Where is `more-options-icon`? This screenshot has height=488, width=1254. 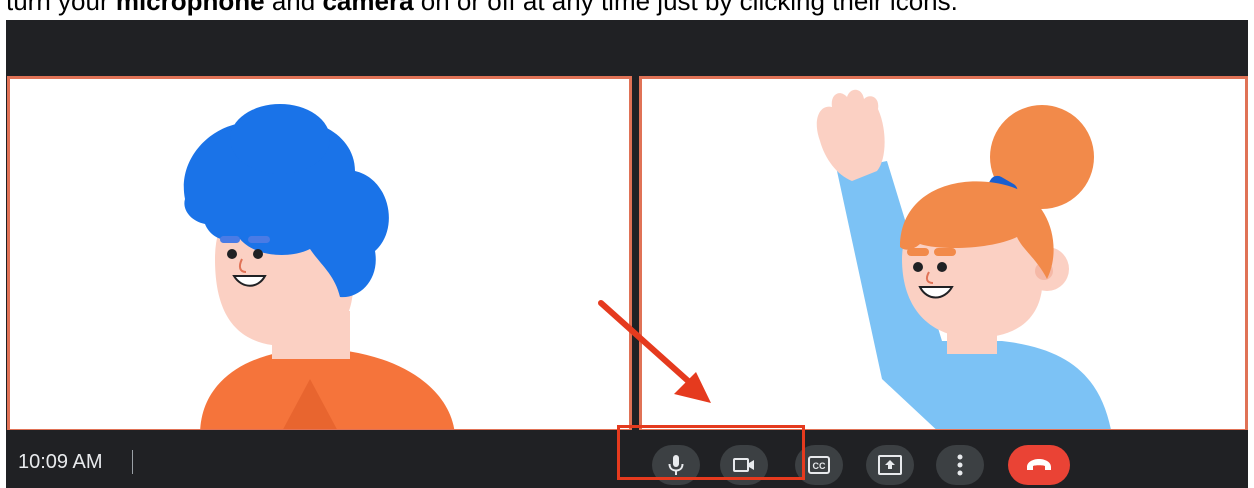 more-options-icon is located at coordinates (960, 465).